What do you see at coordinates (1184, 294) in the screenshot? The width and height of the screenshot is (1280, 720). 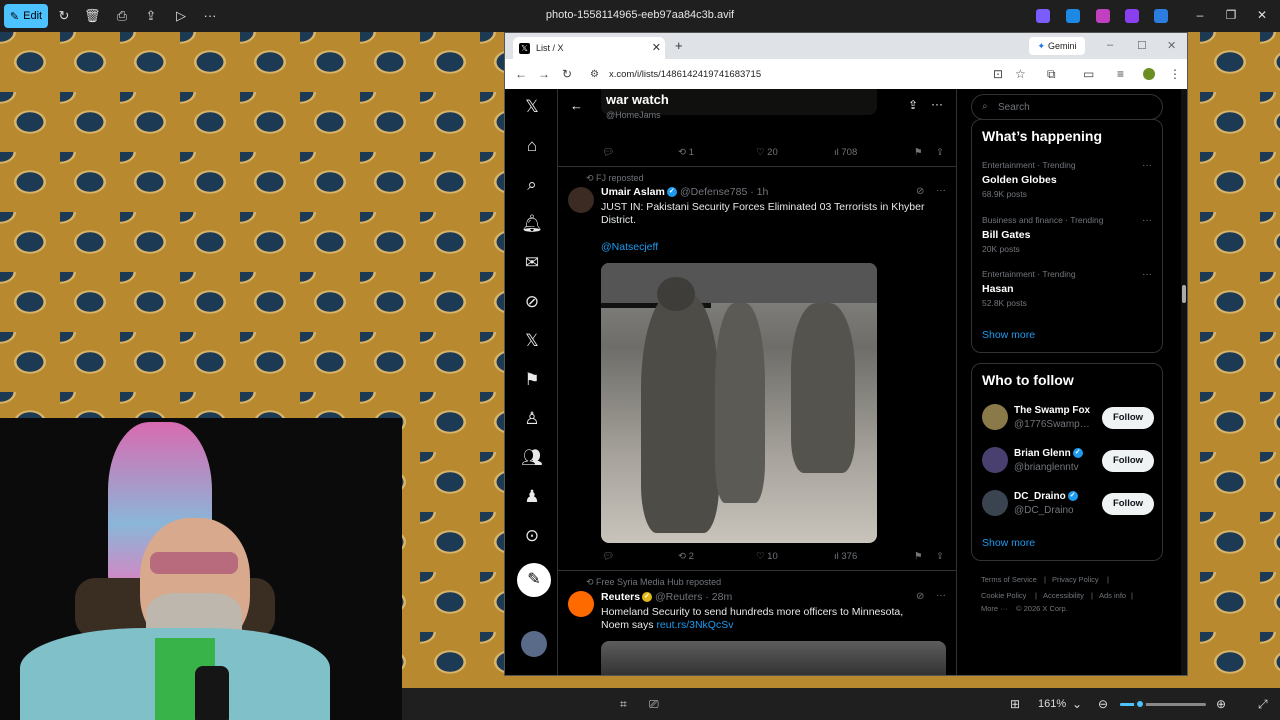 I see `scroll-thumb` at bounding box center [1184, 294].